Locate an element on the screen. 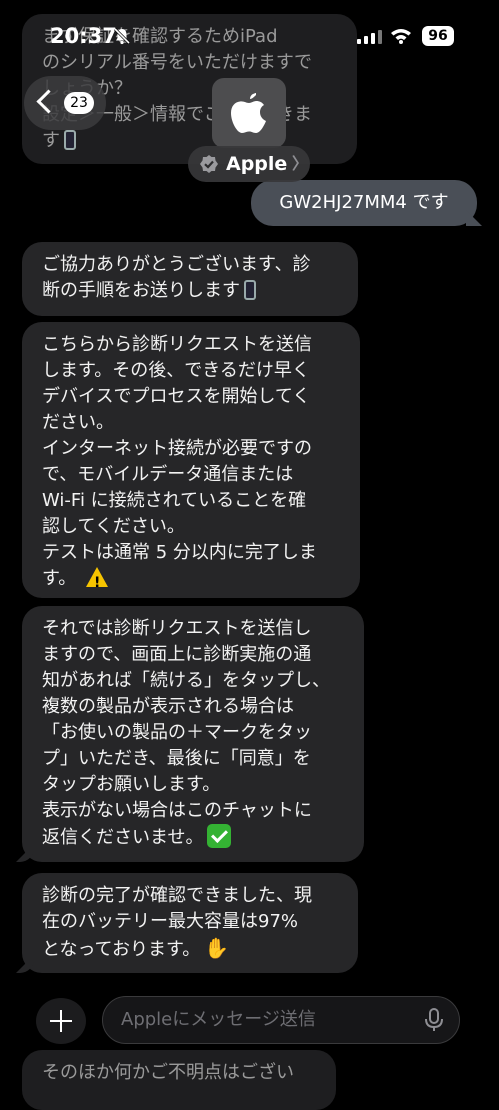 The height and width of the screenshot is (1110, 499). outgoing-message-bubble: GW2HJ27MM4 です is located at coordinates (366, 203).